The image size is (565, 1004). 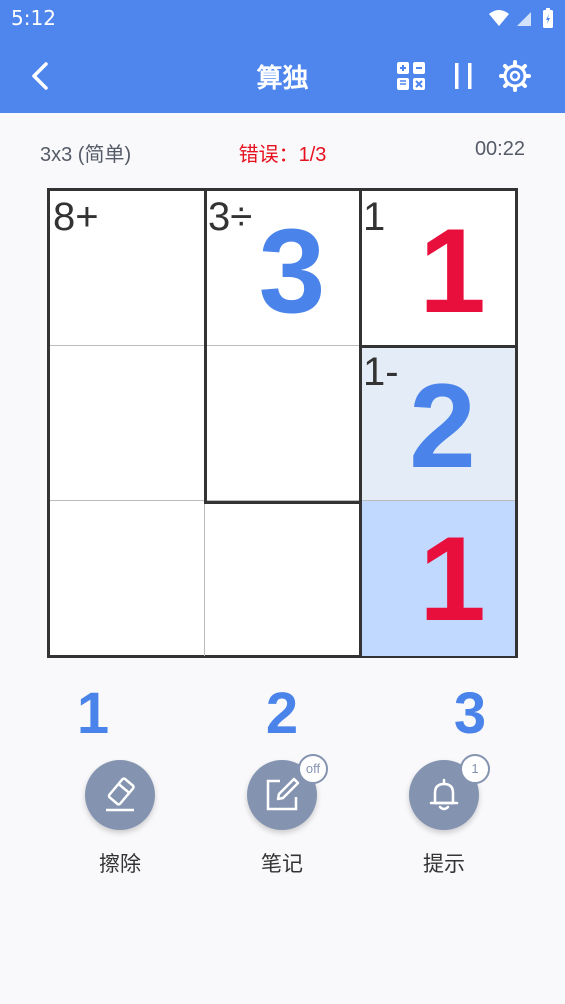 What do you see at coordinates (93, 713) in the screenshot?
I see `number-button-1: 1` at bounding box center [93, 713].